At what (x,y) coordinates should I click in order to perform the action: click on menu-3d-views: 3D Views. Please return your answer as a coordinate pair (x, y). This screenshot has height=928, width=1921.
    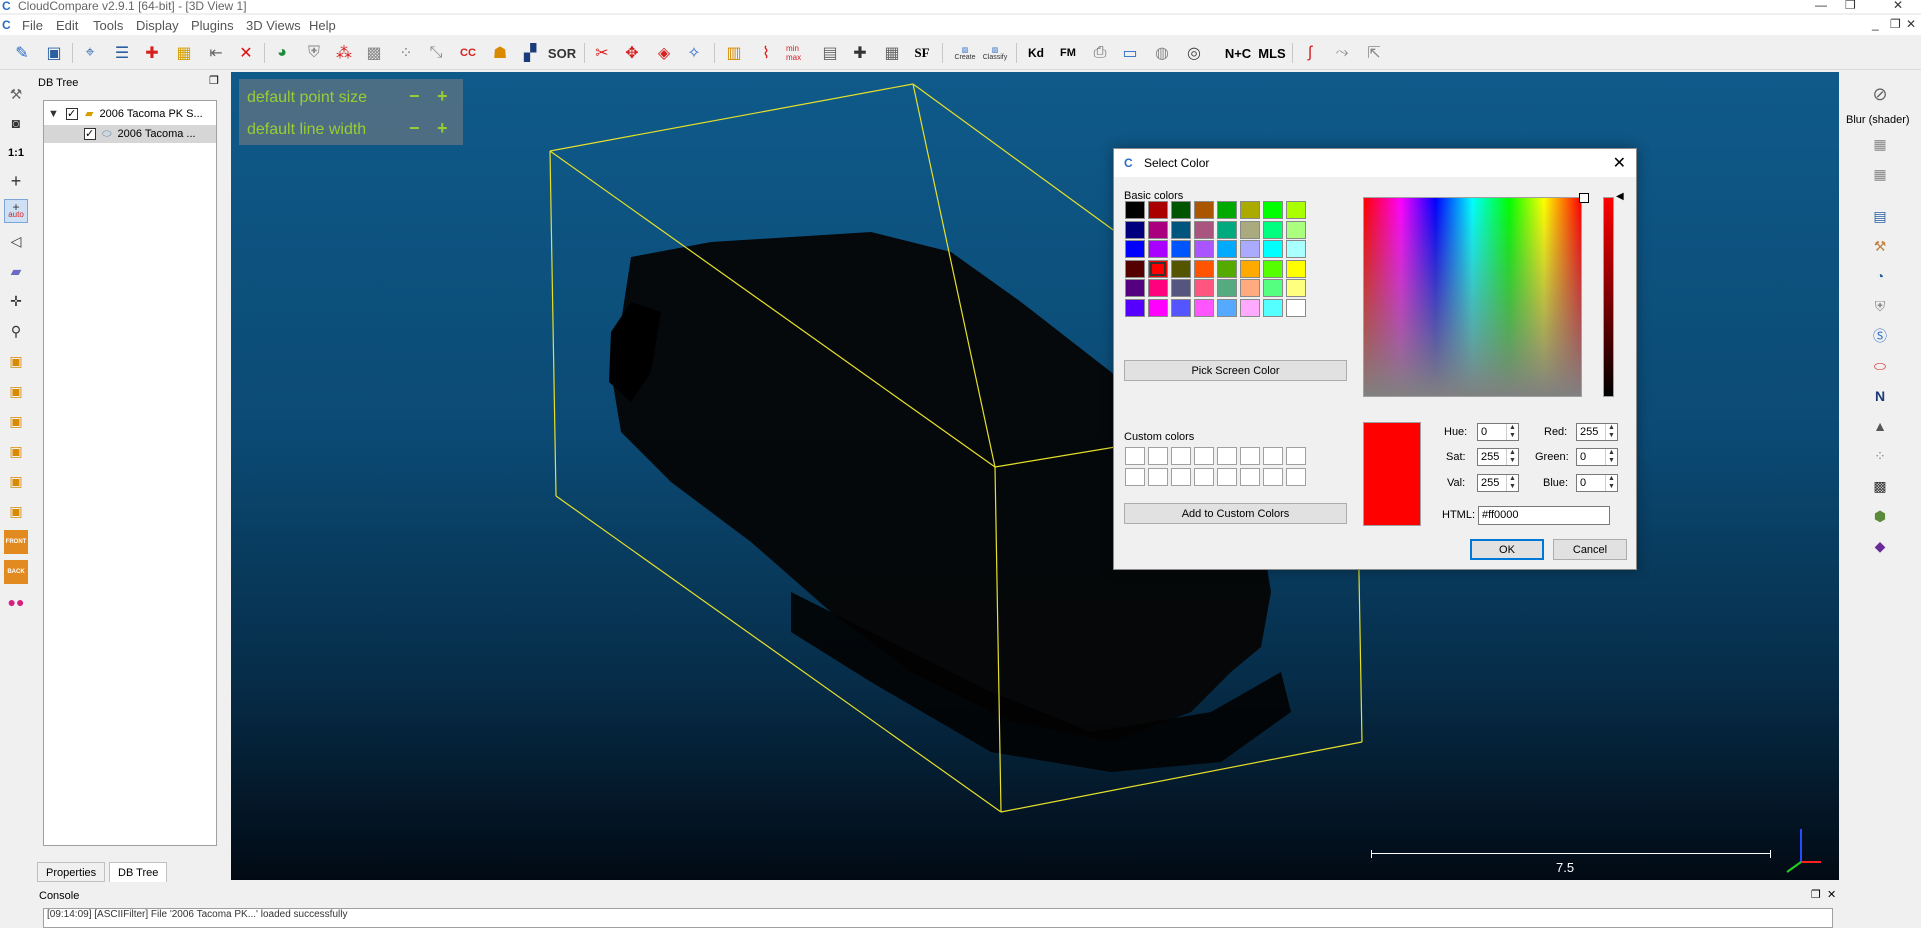
    Looking at the image, I should click on (273, 25).